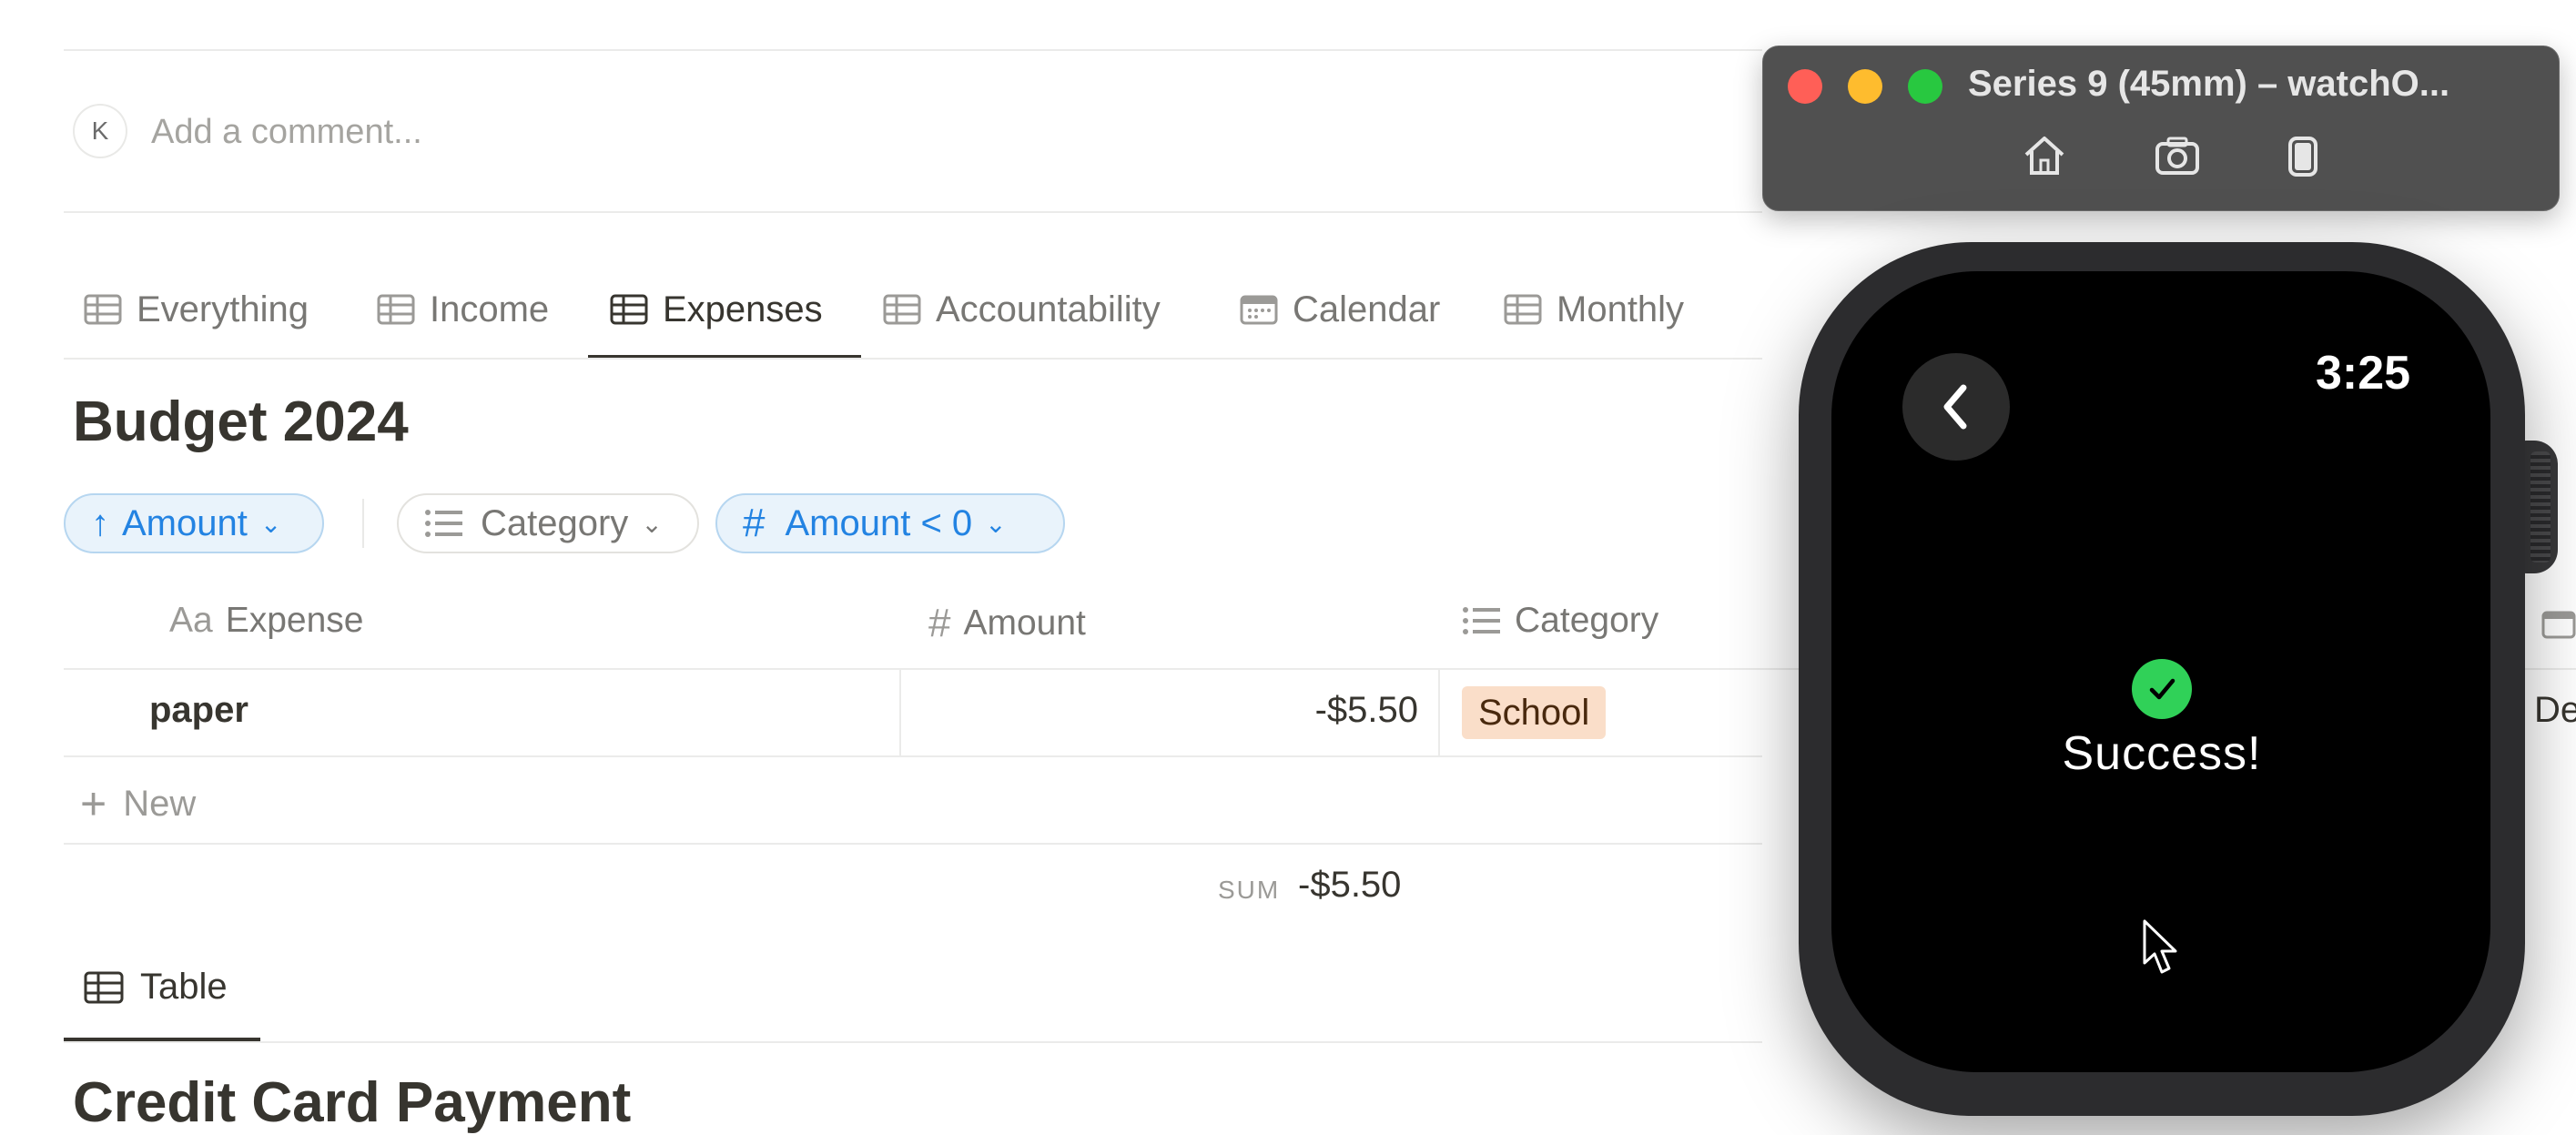 The image size is (2576, 1135). Describe the element at coordinates (93, 804) in the screenshot. I see `plus-icon: +` at that location.